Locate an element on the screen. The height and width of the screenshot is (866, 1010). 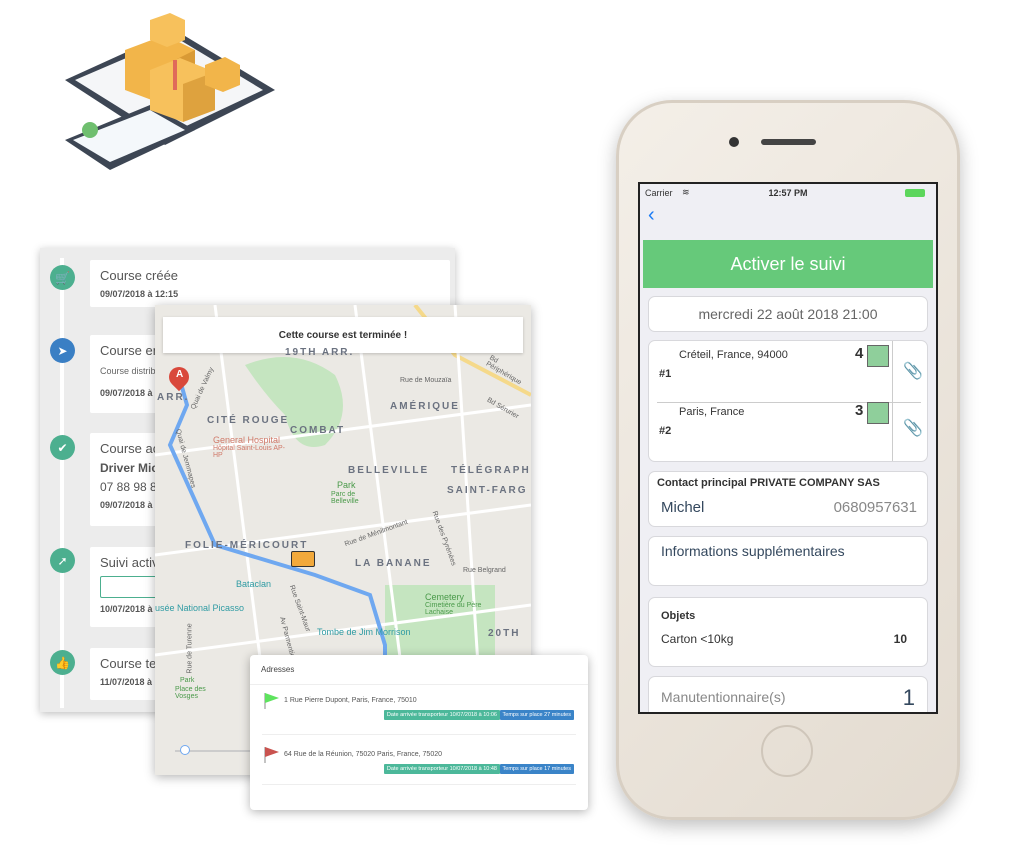
speaker-grille is located at coordinates (788, 142).